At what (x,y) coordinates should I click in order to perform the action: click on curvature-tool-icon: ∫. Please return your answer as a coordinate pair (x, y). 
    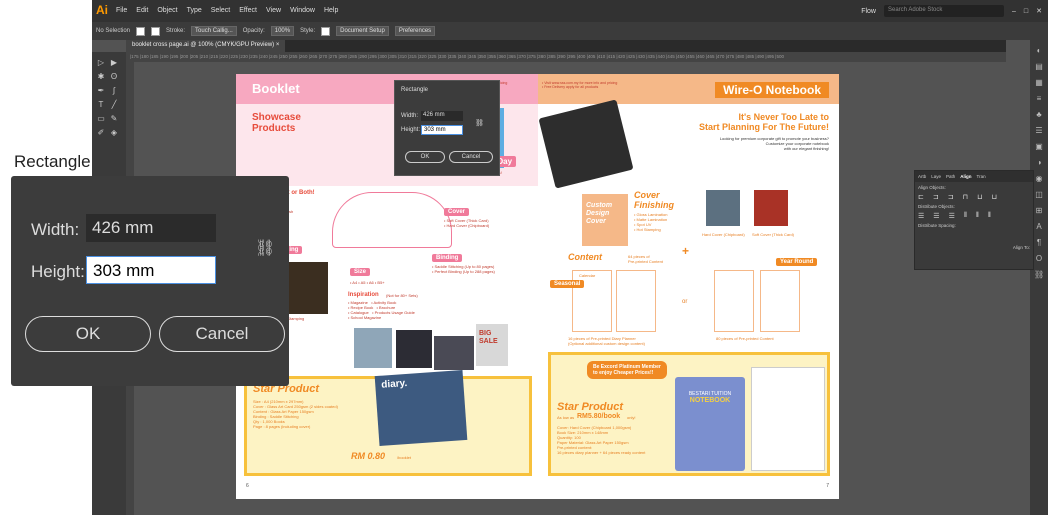
    Looking at the image, I should click on (114, 91).